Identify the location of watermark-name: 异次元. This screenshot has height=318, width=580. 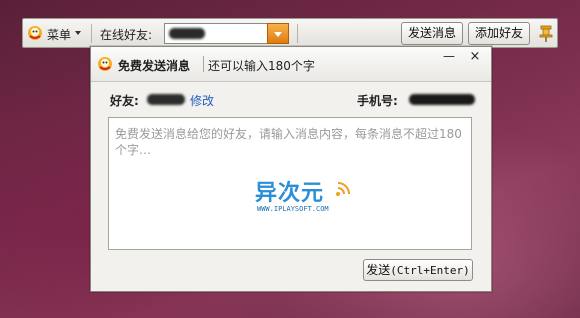
(290, 193).